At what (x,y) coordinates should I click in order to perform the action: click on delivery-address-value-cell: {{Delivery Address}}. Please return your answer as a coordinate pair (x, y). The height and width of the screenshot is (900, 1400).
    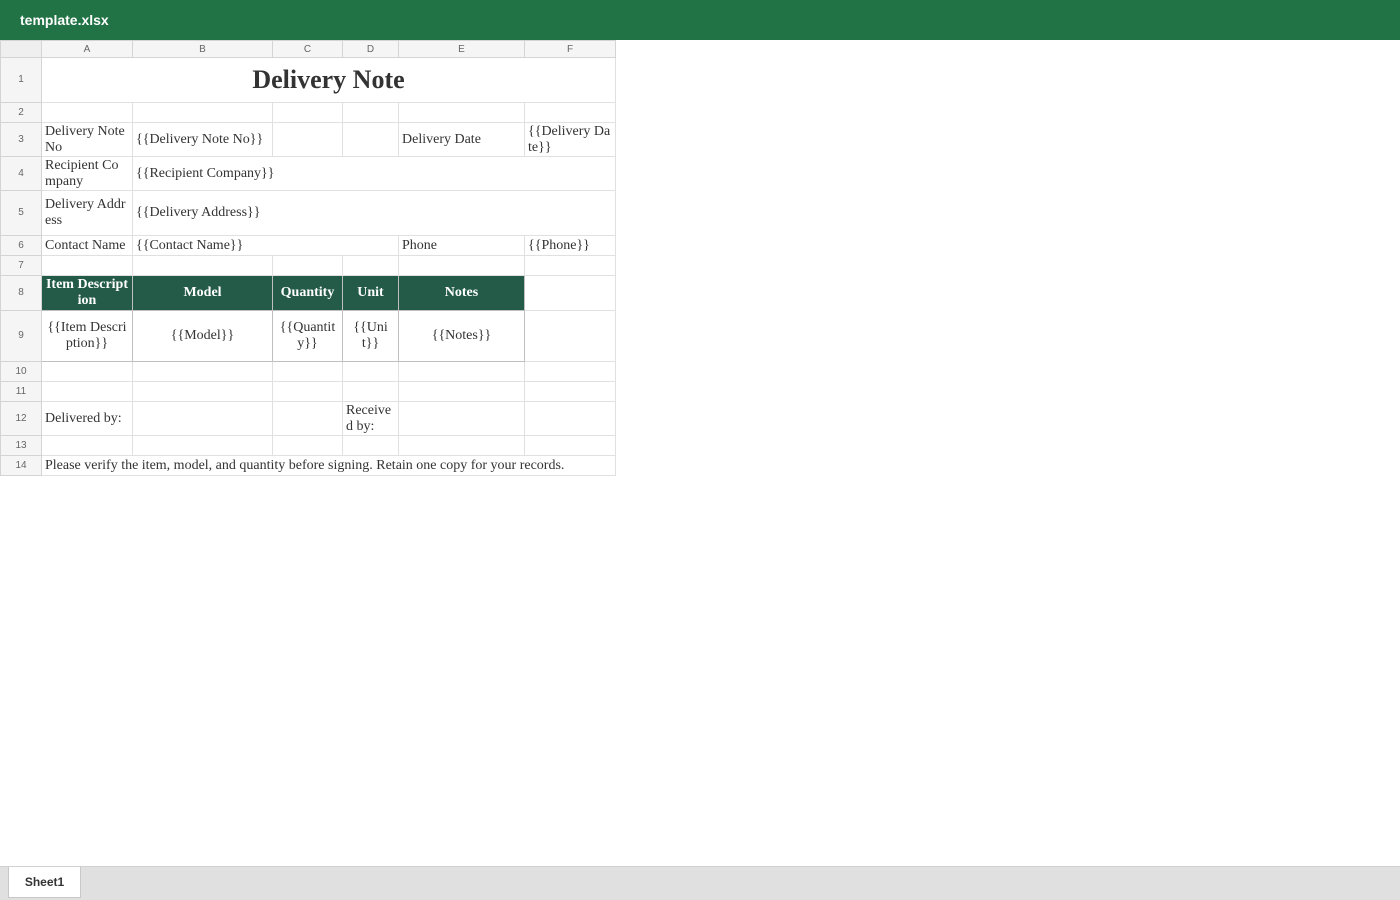
    Looking at the image, I should click on (374, 213).